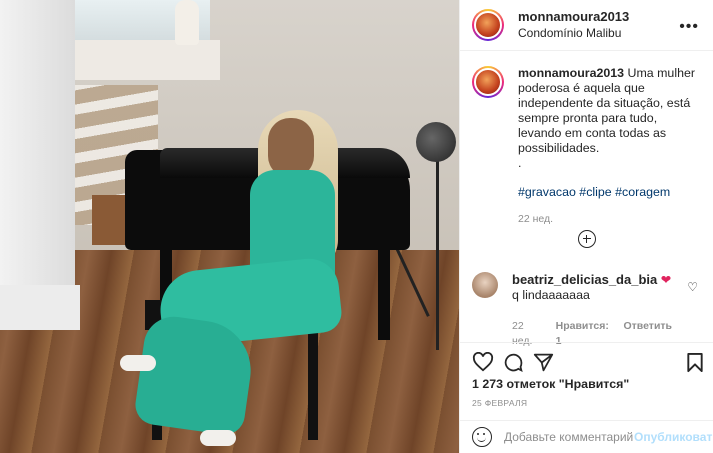 The image size is (713, 453). What do you see at coordinates (384, 292) in the screenshot?
I see `piano-leg` at bounding box center [384, 292].